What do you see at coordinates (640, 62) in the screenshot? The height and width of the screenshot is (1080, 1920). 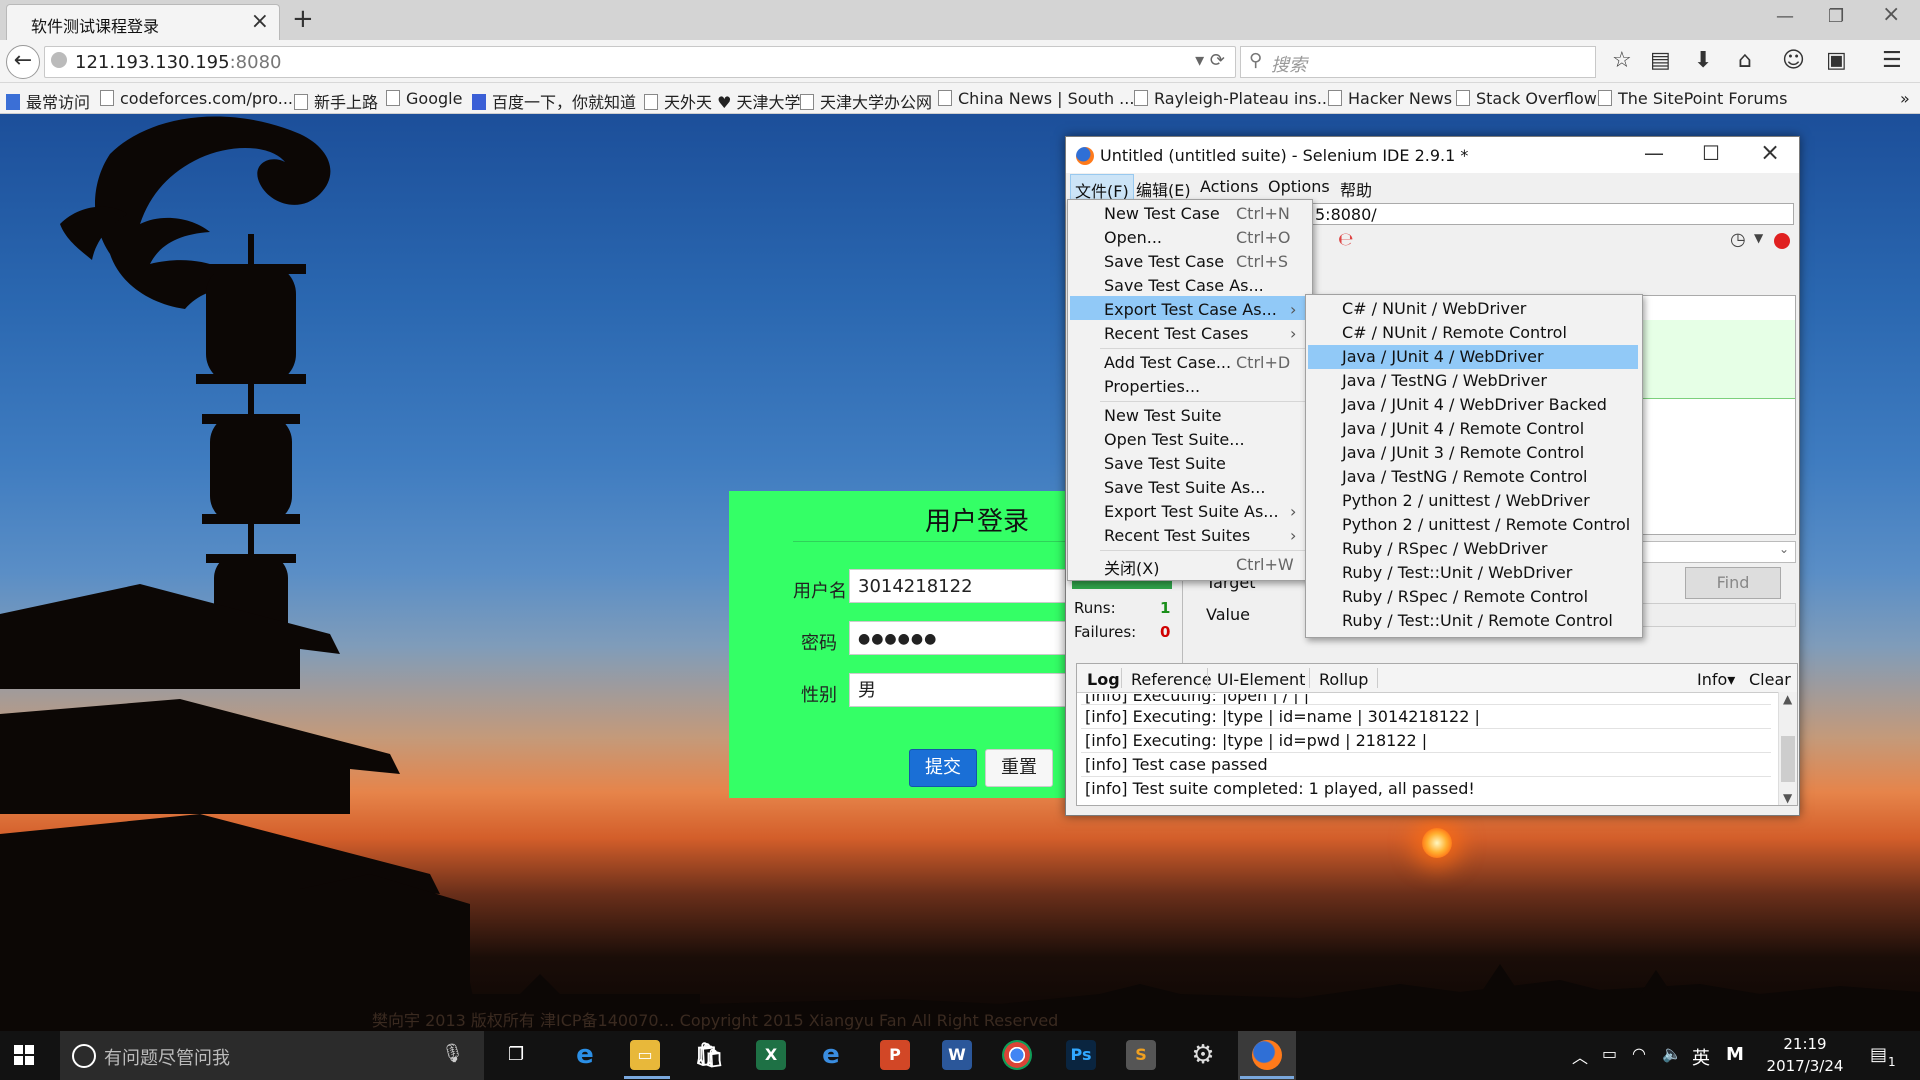 I see `address-bar: 121.193.130.195:8080 ▾ ⟳` at bounding box center [640, 62].